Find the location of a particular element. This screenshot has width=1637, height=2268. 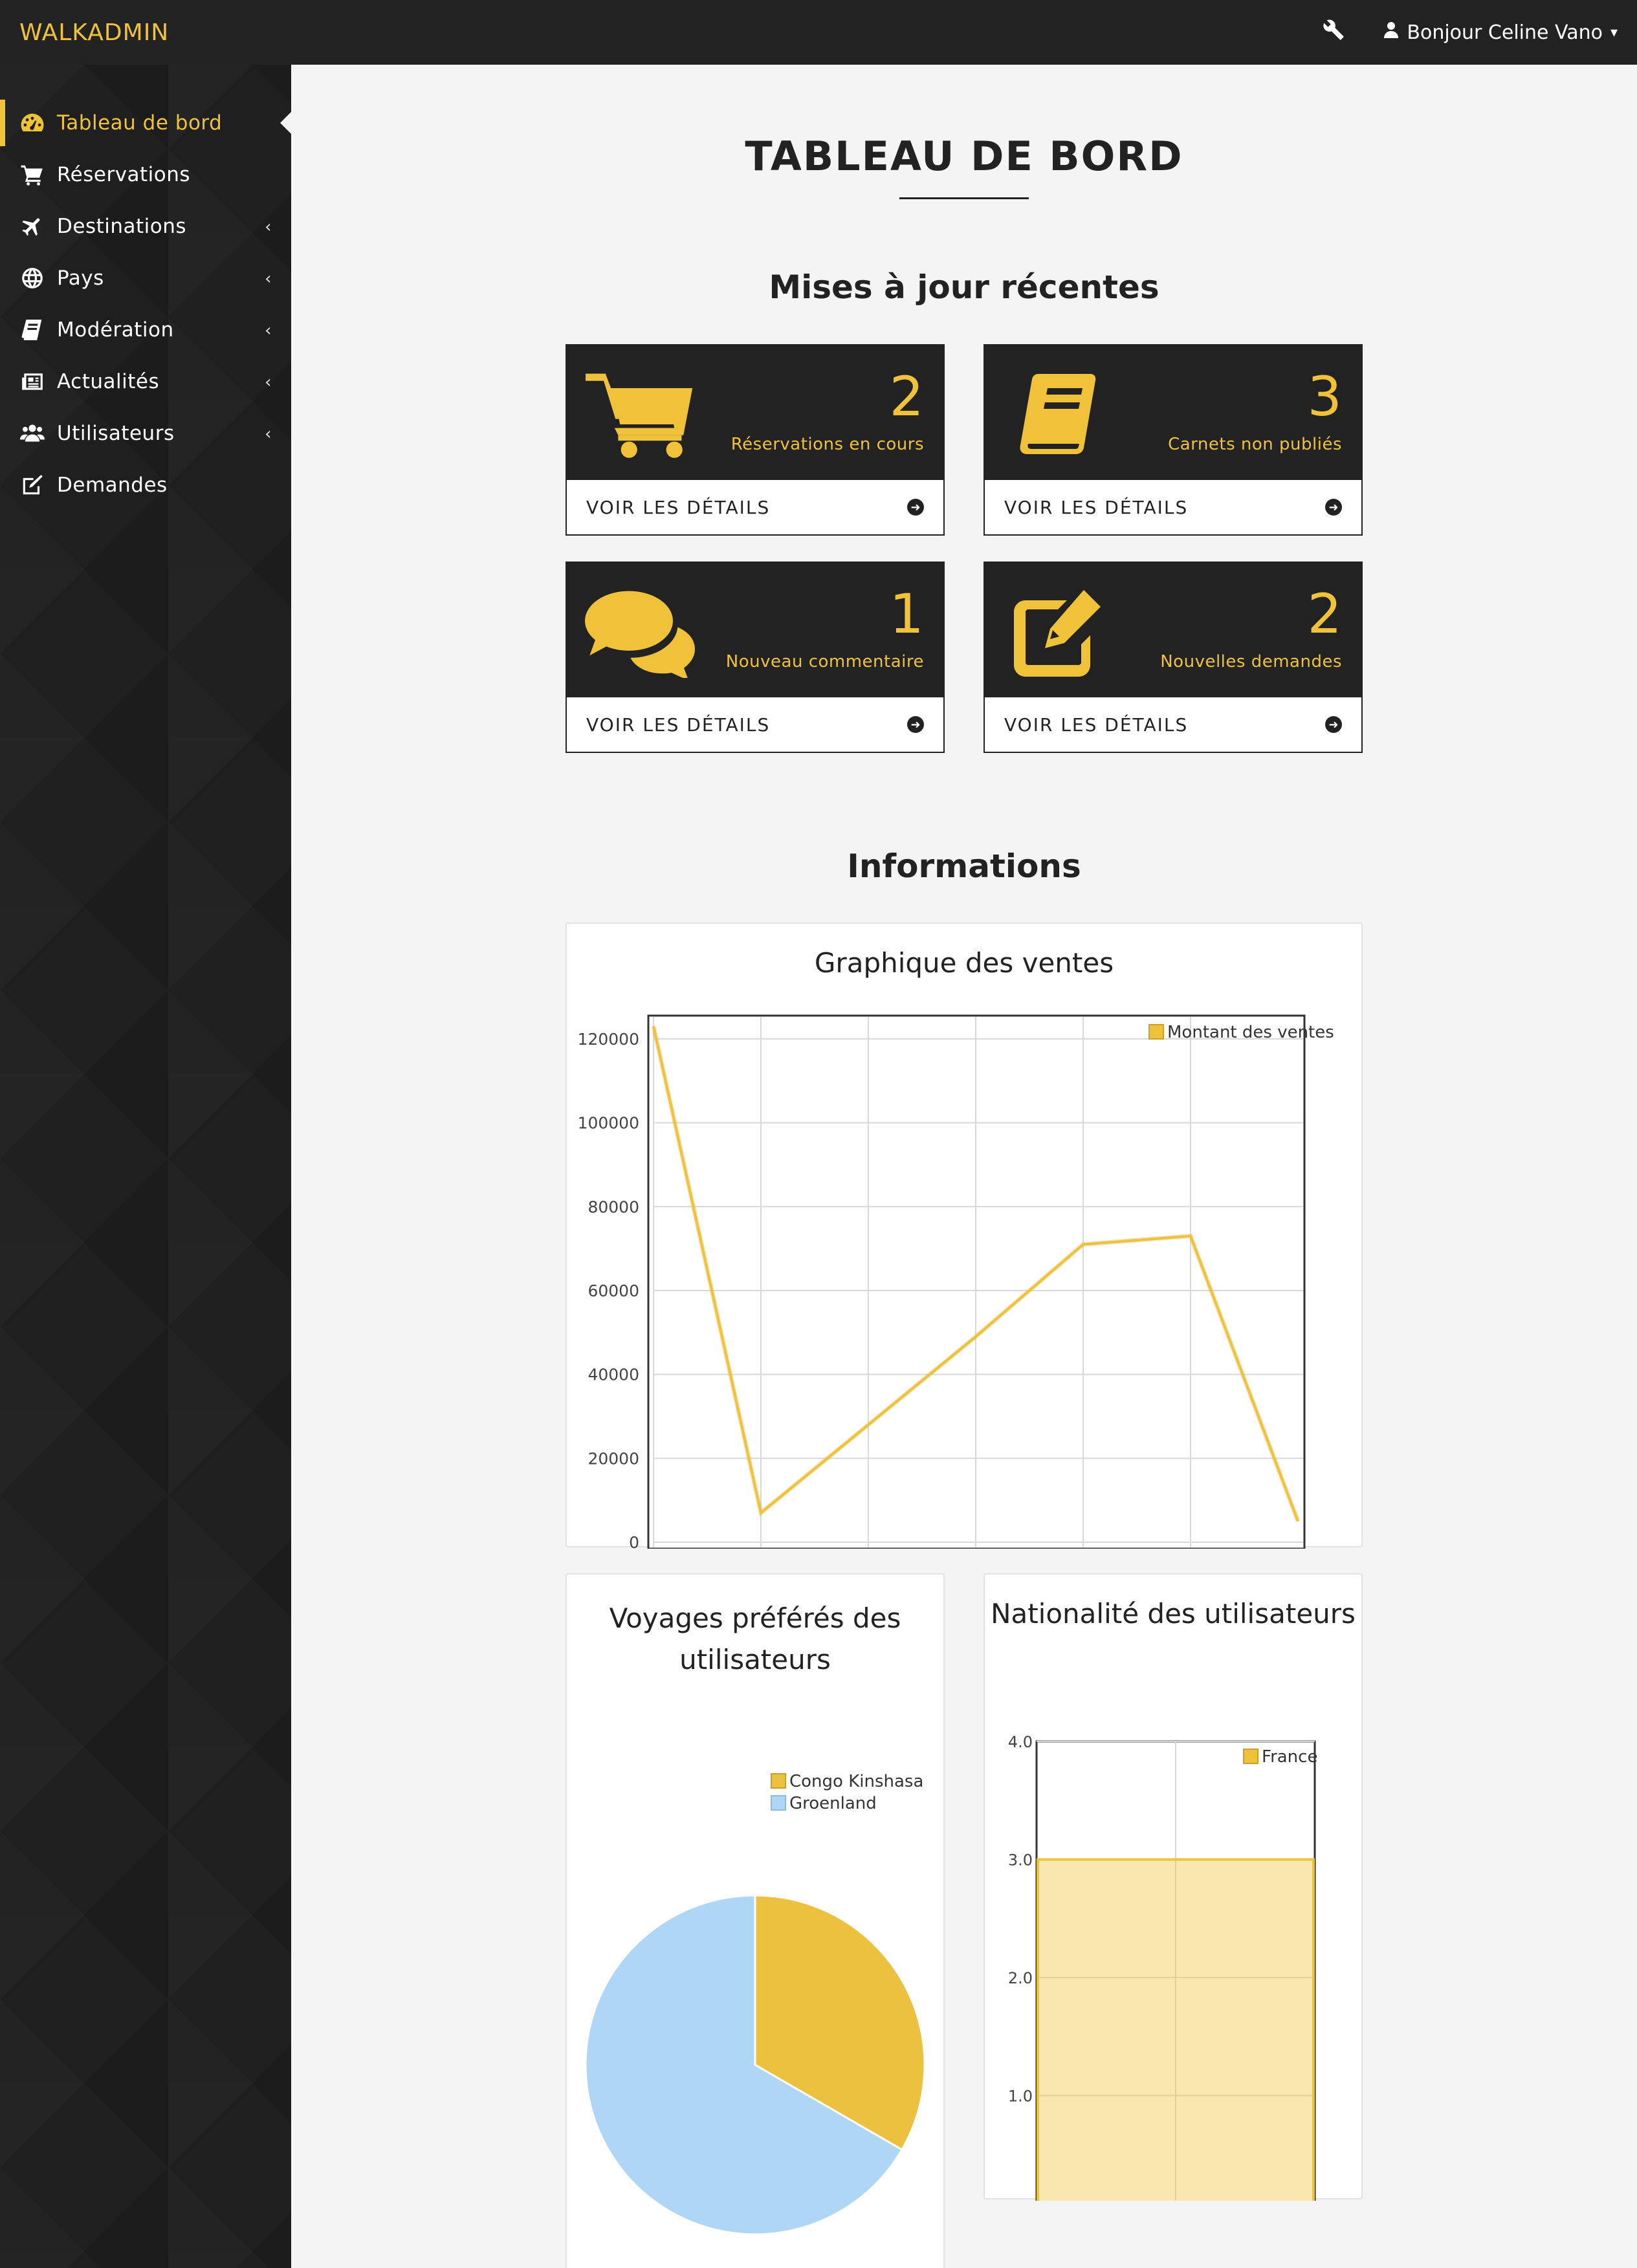

sidebar-item-pays: Pays ‹ is located at coordinates (145, 278).